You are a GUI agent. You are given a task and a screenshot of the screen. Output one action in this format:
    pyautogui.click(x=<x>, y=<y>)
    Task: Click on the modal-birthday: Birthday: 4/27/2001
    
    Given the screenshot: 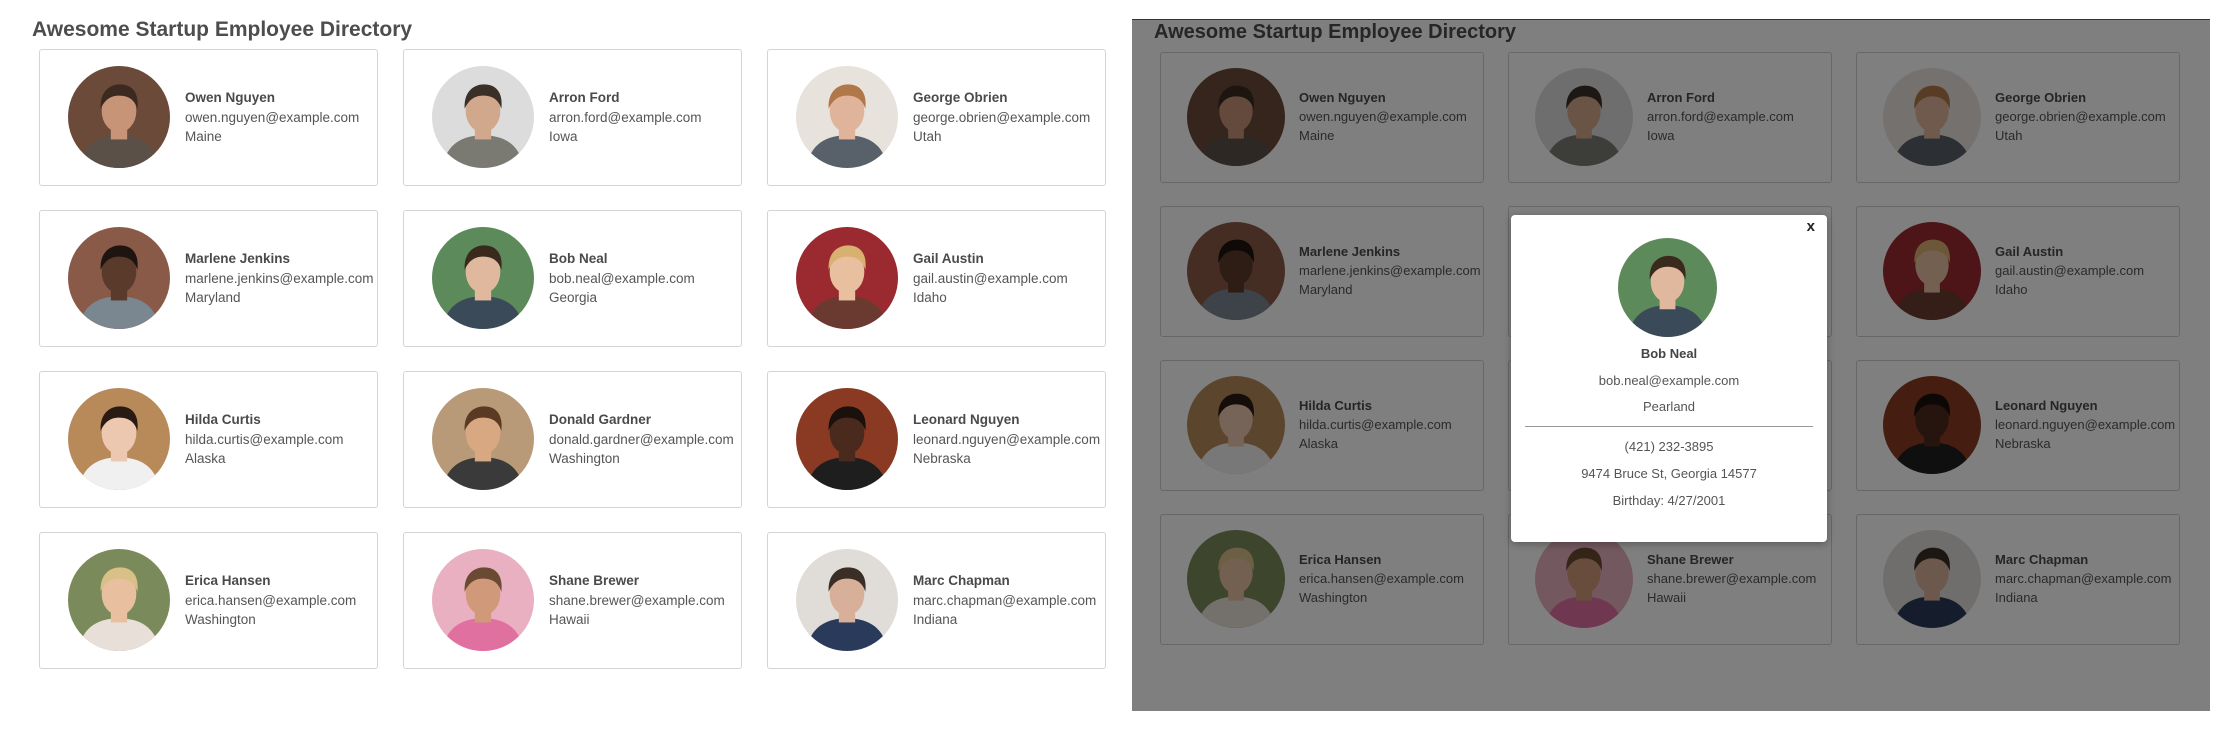 What is the action you would take?
    pyautogui.click(x=1669, y=500)
    